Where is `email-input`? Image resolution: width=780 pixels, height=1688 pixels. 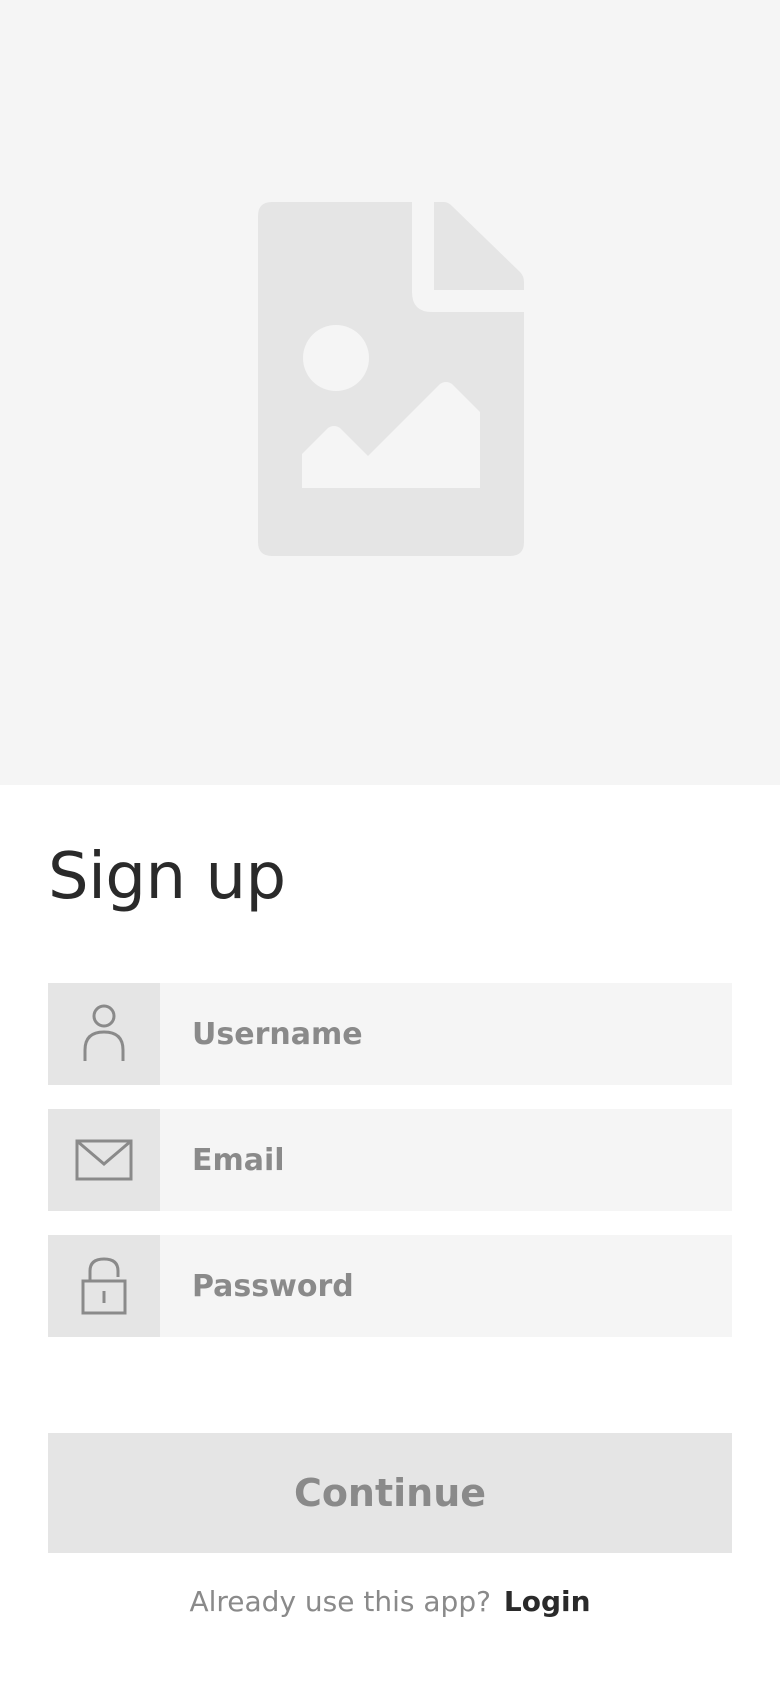
email-input is located at coordinates (446, 1160).